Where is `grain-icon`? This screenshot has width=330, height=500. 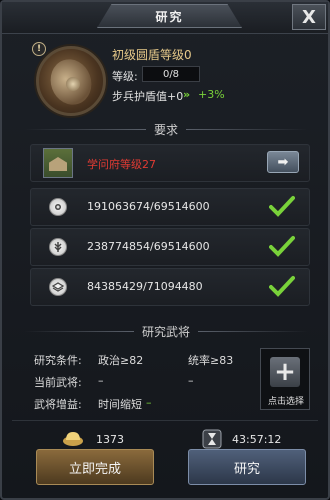 grain-icon is located at coordinates (58, 247).